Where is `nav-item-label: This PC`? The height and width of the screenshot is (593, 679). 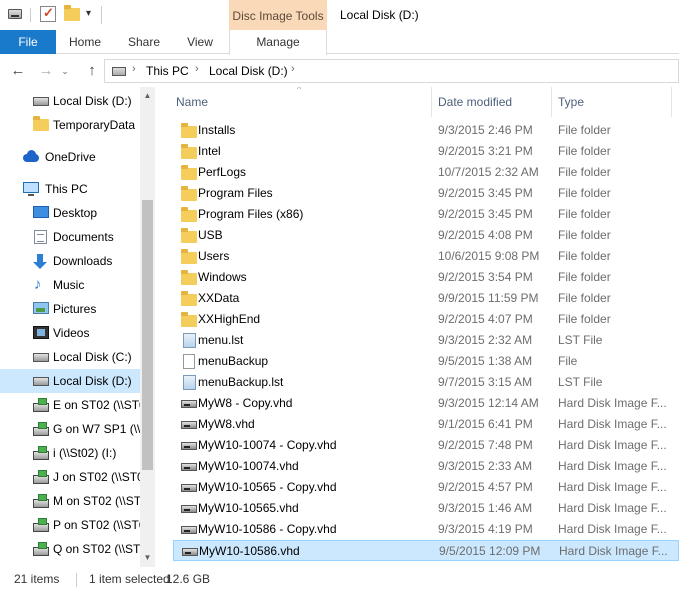
nav-item-label: This PC is located at coordinates (66, 189).